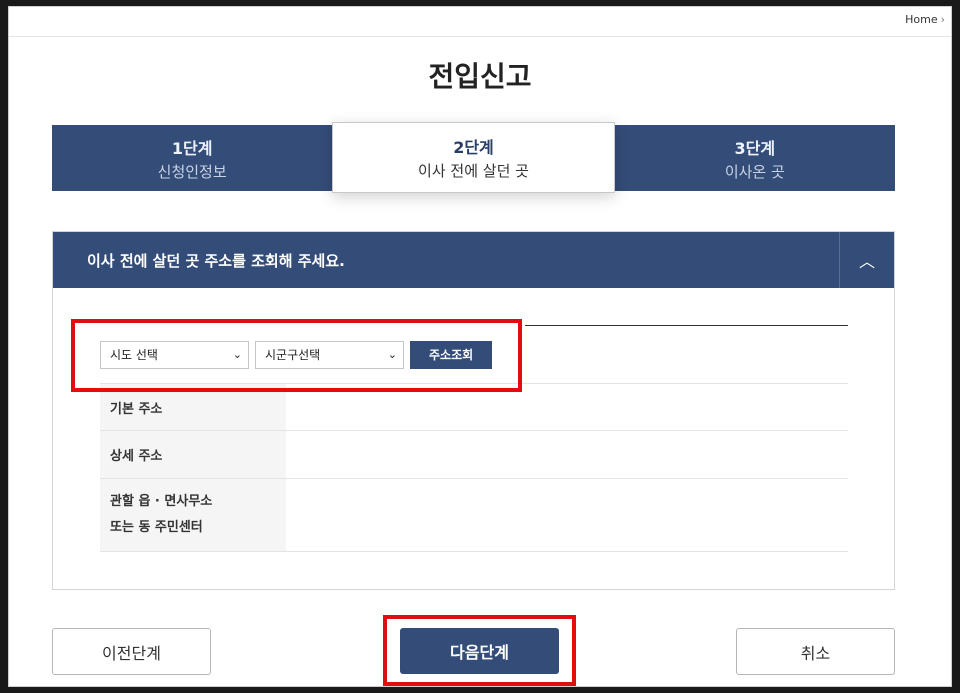 This screenshot has width=960, height=693. Describe the element at coordinates (473, 260) in the screenshot. I see `panel-header: 이사 전에 살던 곳 주소를 조회해 주세요. ︿` at that location.